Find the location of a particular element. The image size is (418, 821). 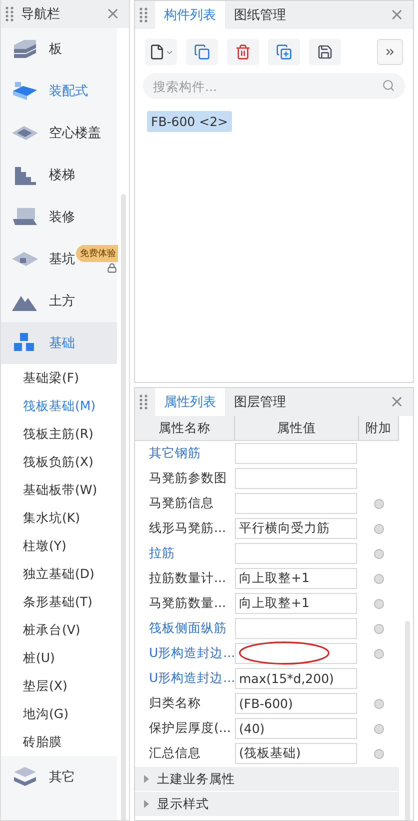

nav-item: 条形基础(T) is located at coordinates (59, 602).